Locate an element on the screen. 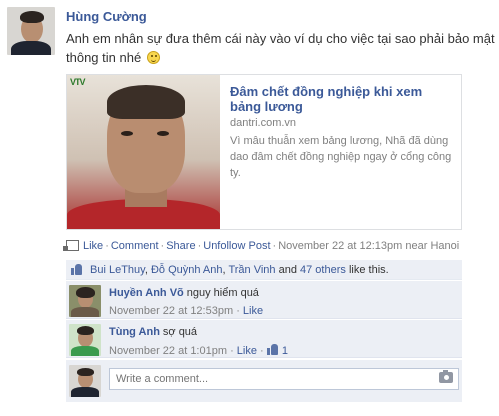 Image resolution: width=499 pixels, height=416 pixels. comment-timestamp: November 22 at 1:01pm is located at coordinates (168, 351).